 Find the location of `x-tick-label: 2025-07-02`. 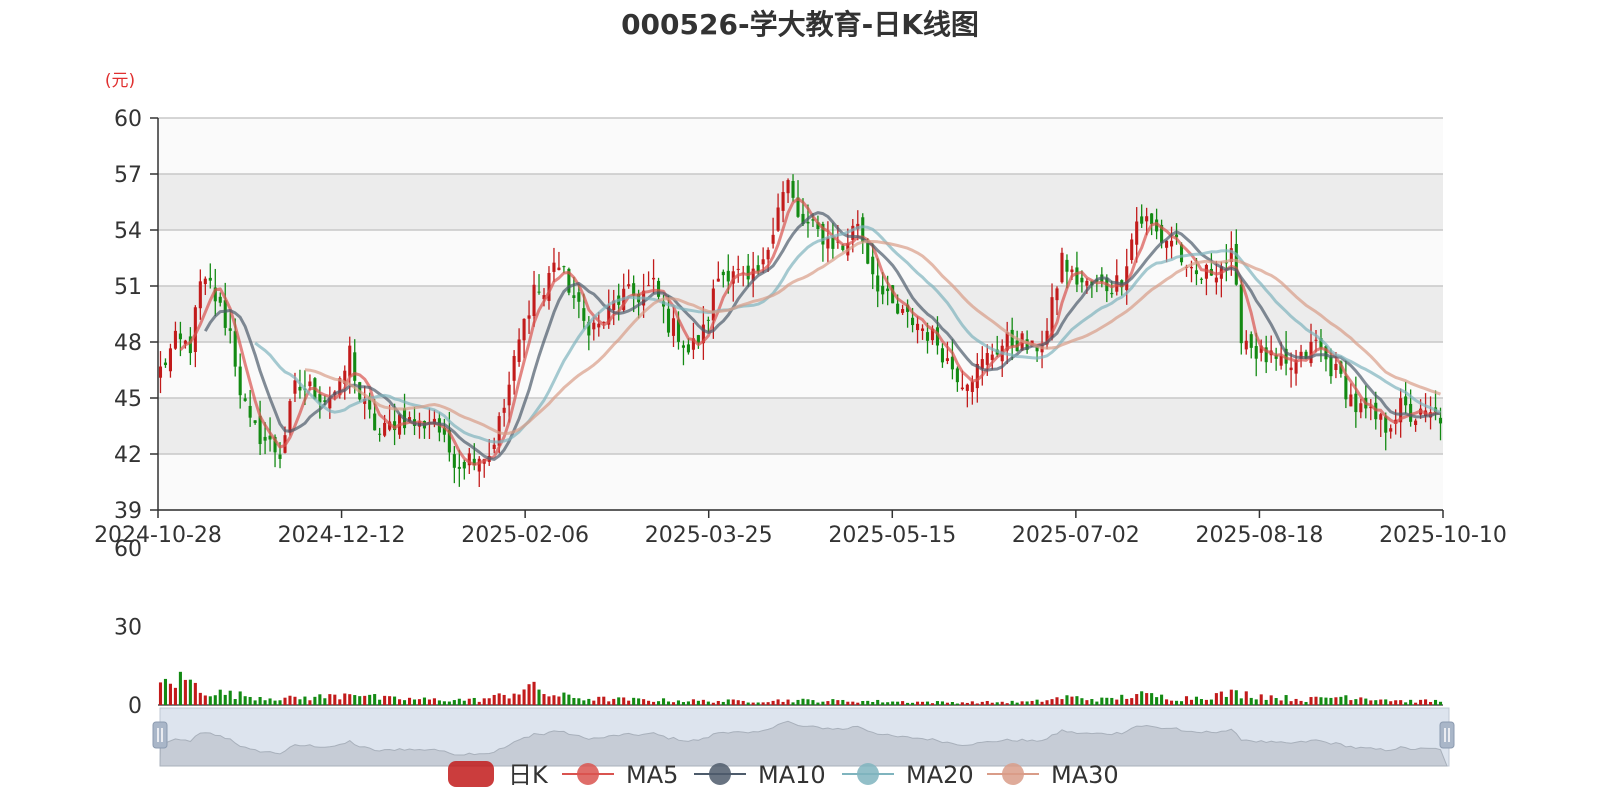

x-tick-label: 2025-07-02 is located at coordinates (1076, 535).